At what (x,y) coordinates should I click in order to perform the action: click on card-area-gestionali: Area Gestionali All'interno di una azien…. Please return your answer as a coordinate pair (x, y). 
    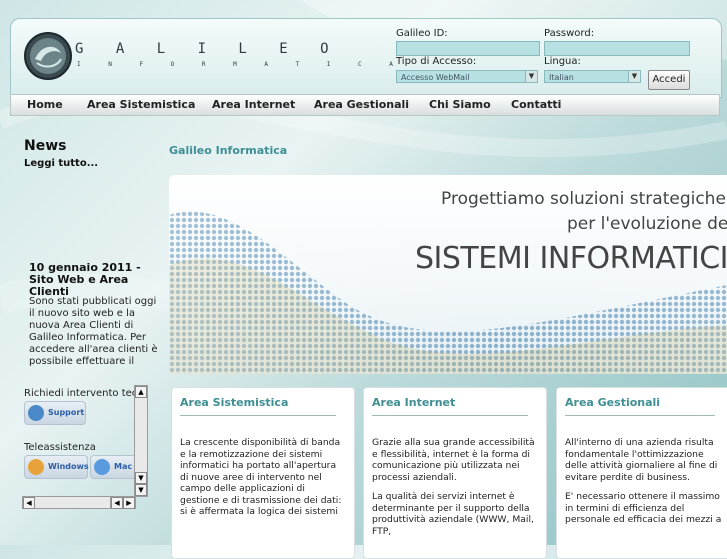
    Looking at the image, I should click on (641, 473).